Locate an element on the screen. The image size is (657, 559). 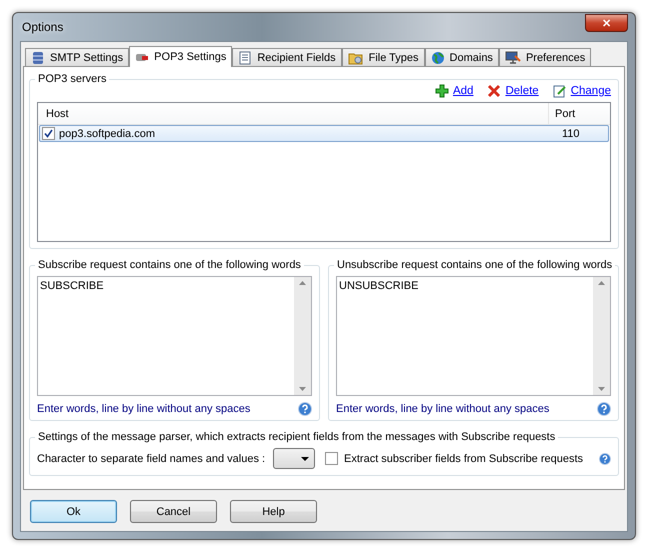
tab: Preferences is located at coordinates (545, 57).